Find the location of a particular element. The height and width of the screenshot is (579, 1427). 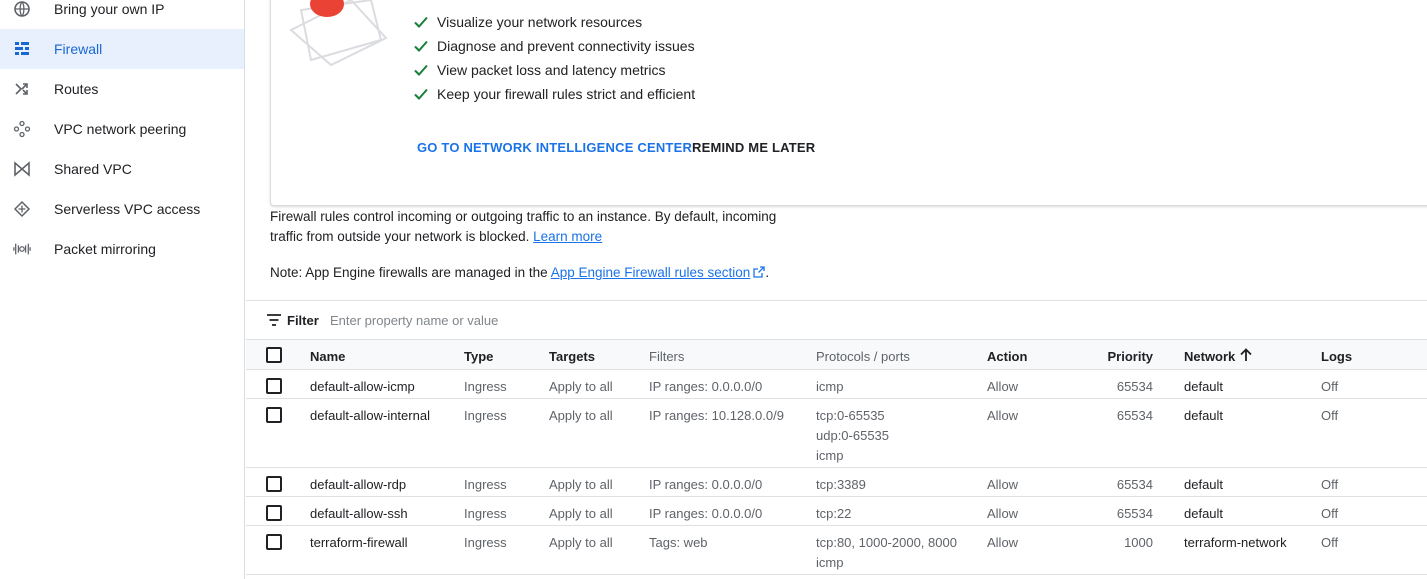

sidebar-item-routes: Routes is located at coordinates (122, 89).